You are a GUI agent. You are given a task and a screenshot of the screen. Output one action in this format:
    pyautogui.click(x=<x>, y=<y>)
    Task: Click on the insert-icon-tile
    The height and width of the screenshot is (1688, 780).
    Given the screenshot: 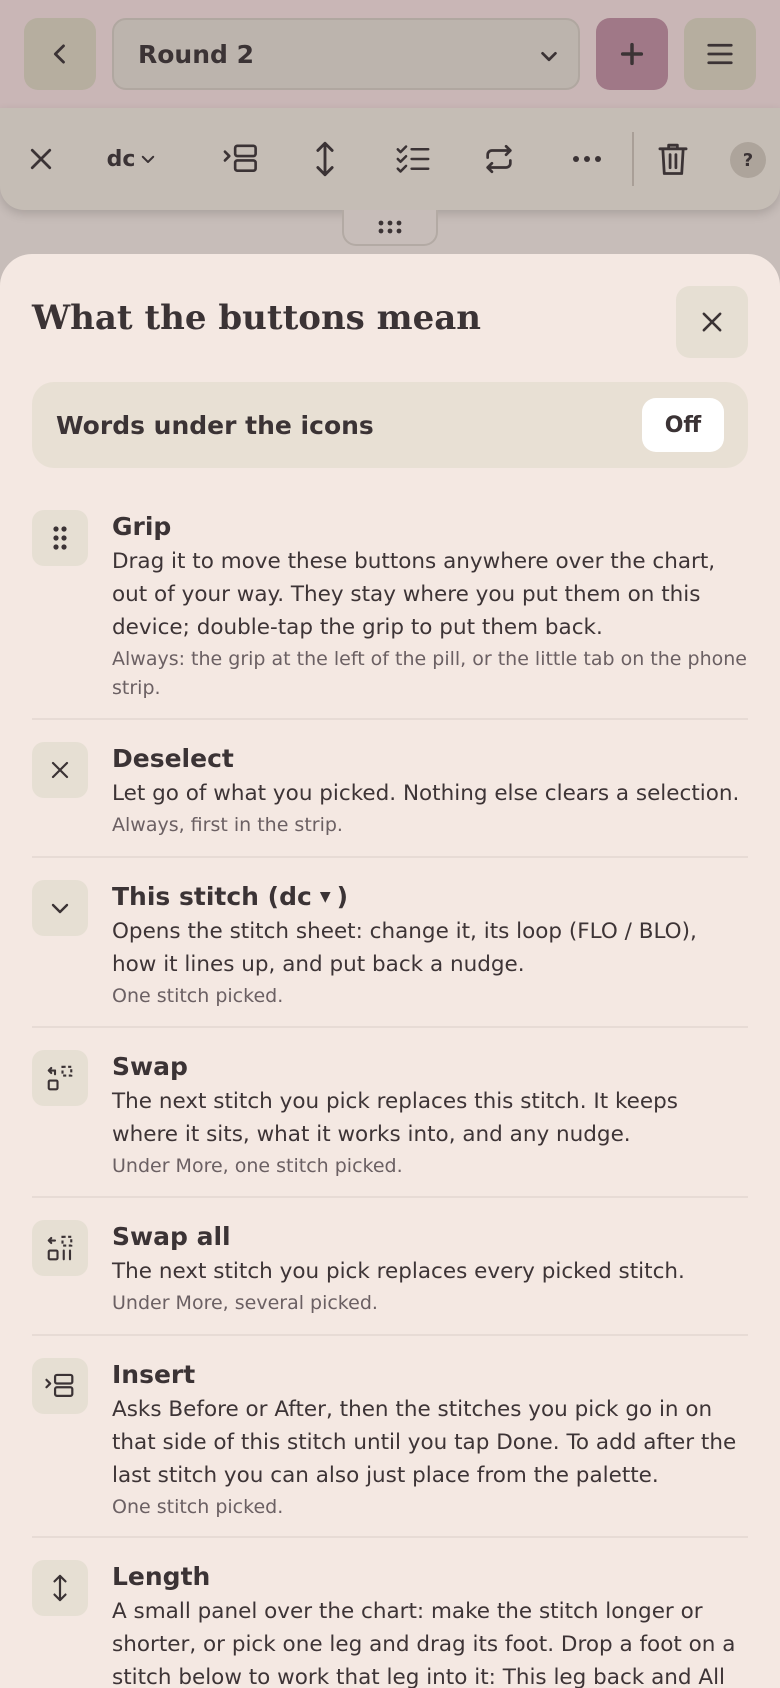 What is the action you would take?
    pyautogui.click(x=60, y=1386)
    